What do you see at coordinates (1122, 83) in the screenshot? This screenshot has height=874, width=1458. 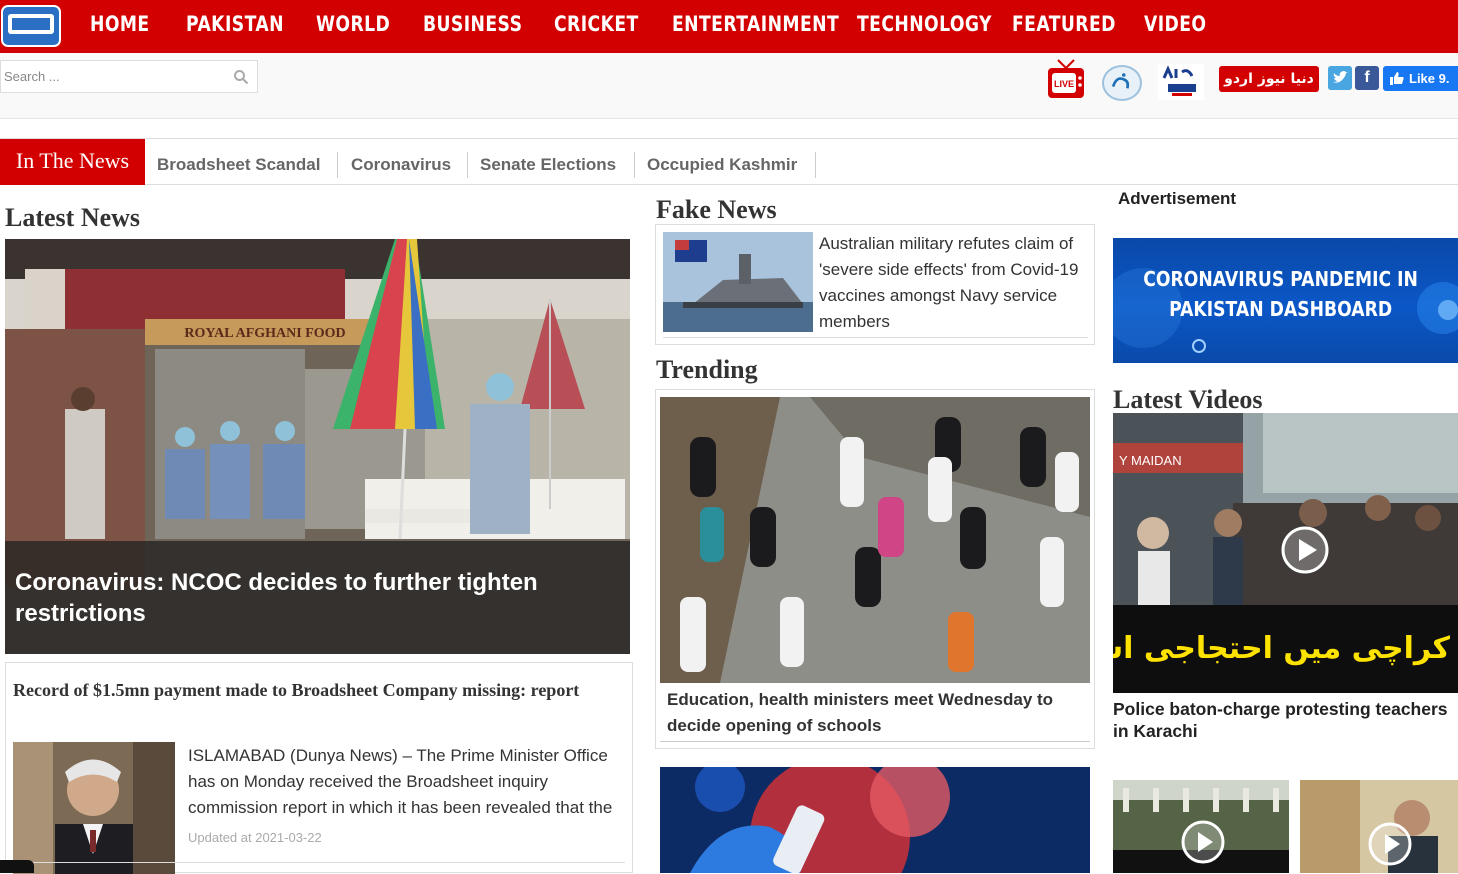 I see `dunya-channel-icon` at bounding box center [1122, 83].